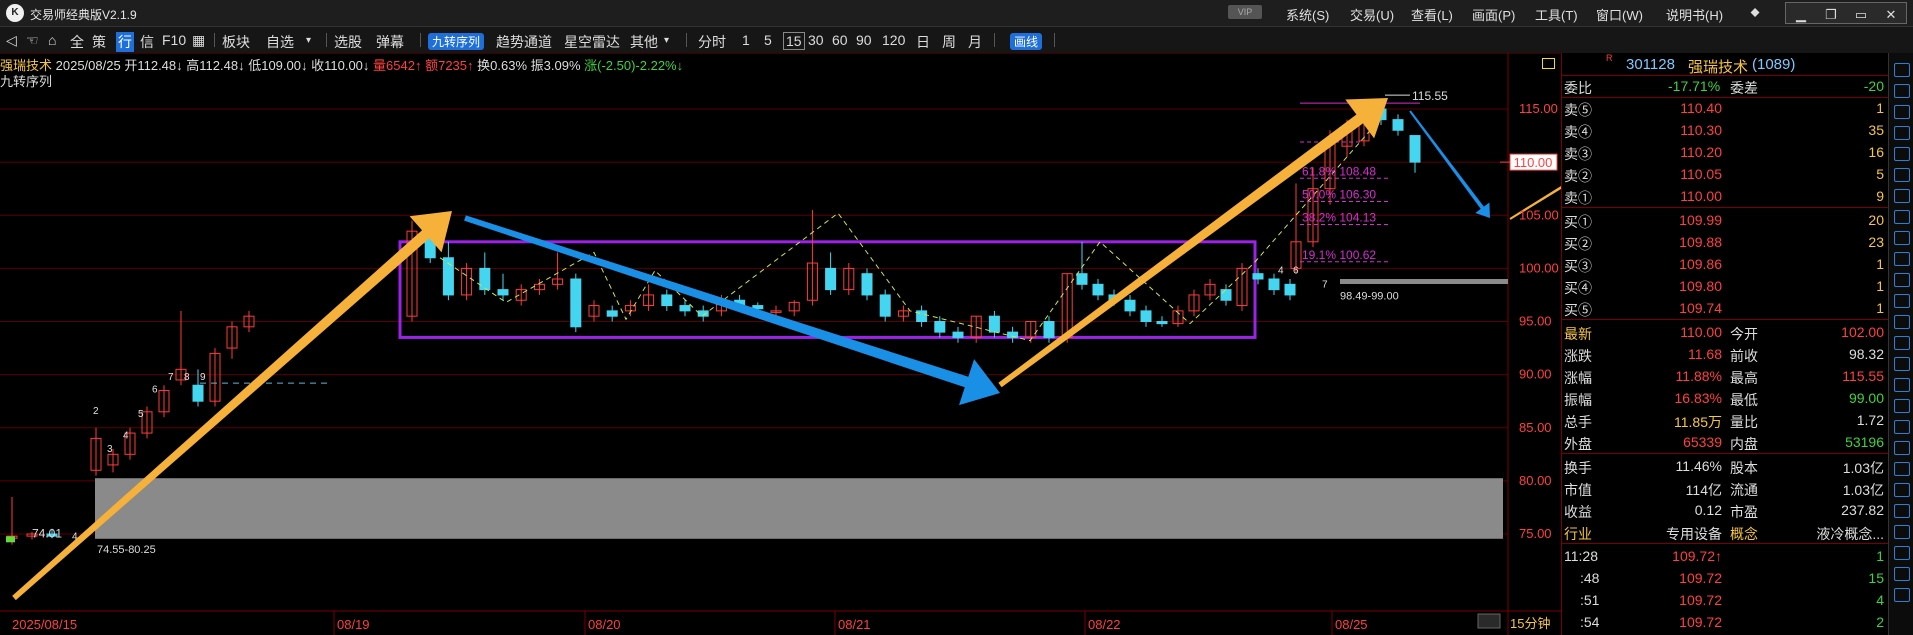 The image size is (1913, 635). What do you see at coordinates (280, 42) in the screenshot?
I see `toolbar-watchlist: 自选` at bounding box center [280, 42].